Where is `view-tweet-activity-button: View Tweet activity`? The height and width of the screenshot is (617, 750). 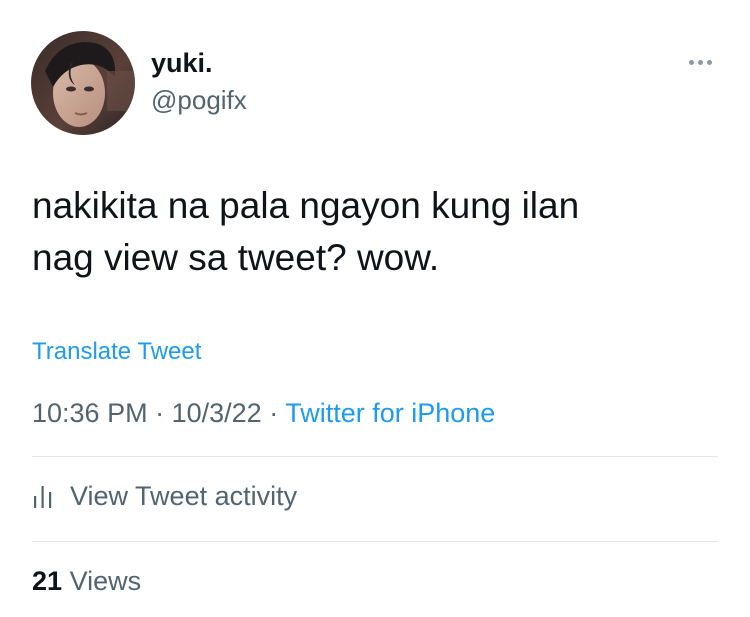 view-tweet-activity-button: View Tweet activity is located at coordinates (164, 496).